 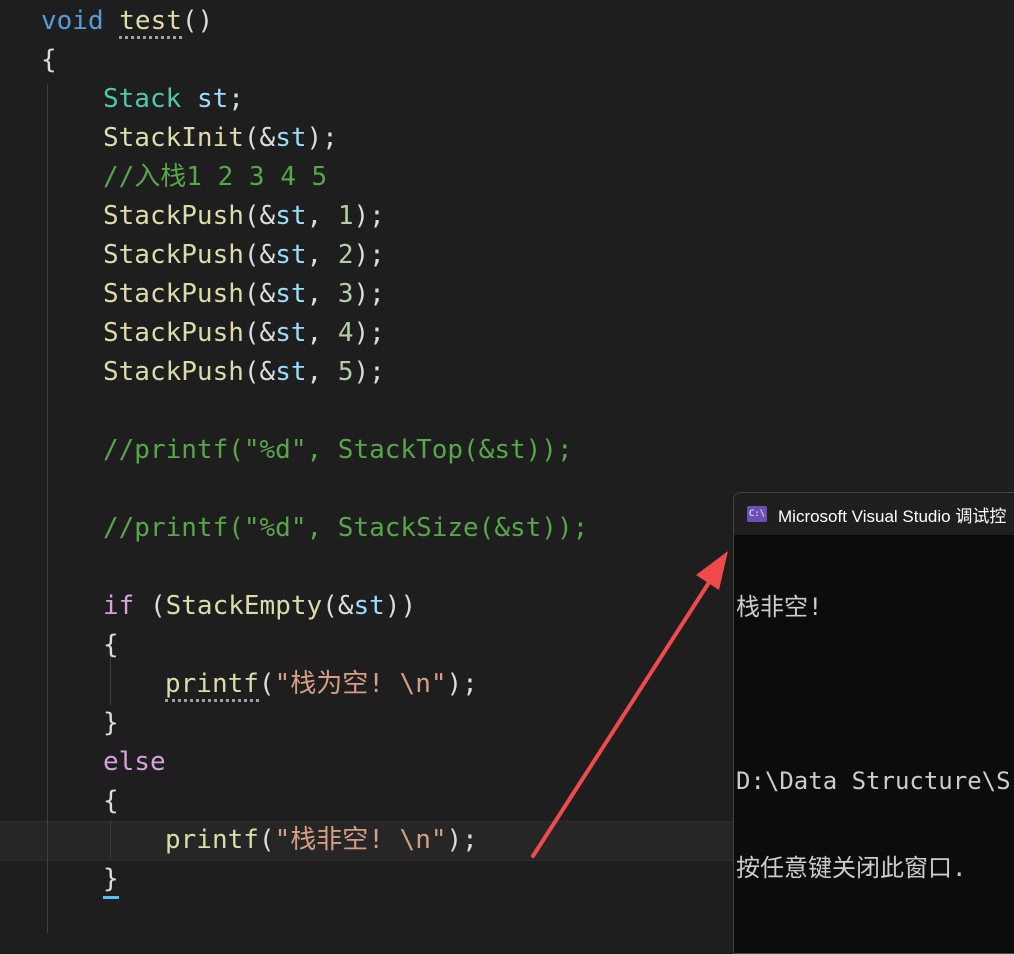 What do you see at coordinates (874, 738) in the screenshot?
I see `console-output: 栈非空! D:\Data Structure\S 按任意键关闭此窗口.` at bounding box center [874, 738].